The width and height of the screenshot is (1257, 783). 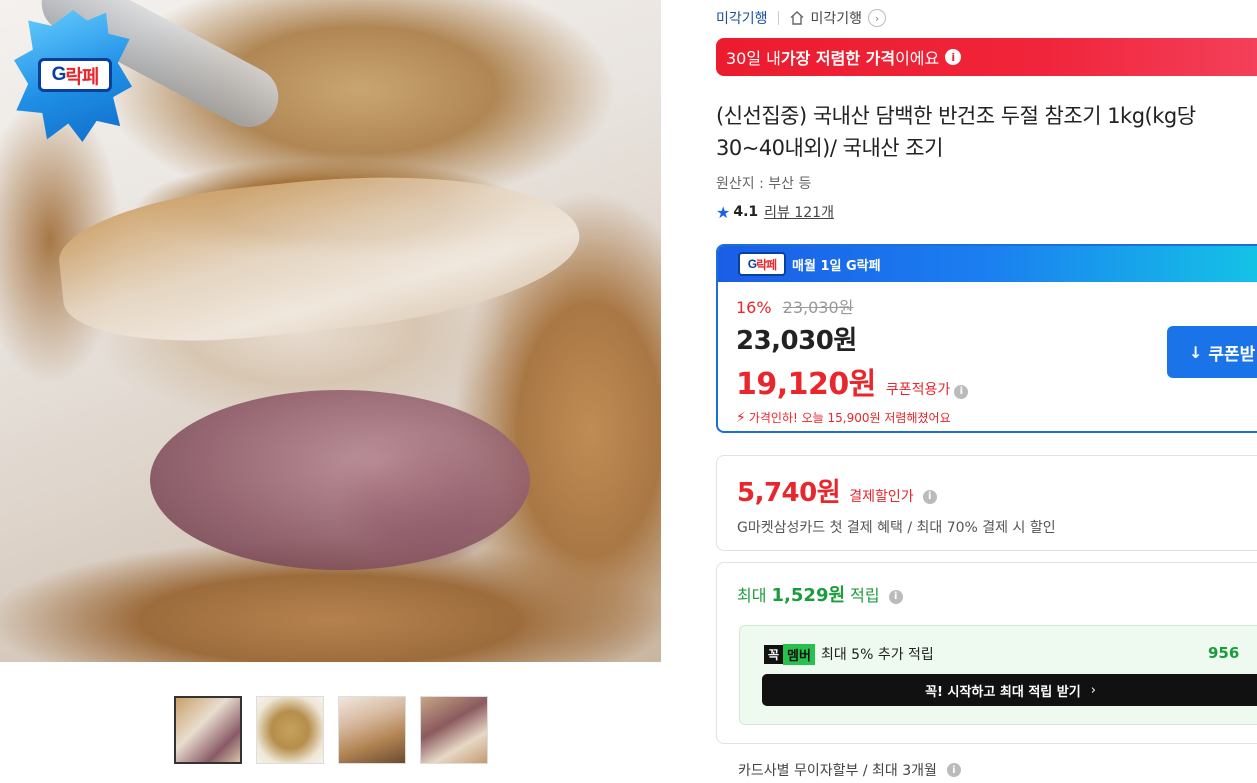 I want to click on coupon-price-row: 19,120원 쿠폰적용가 i, so click(x=987, y=381).